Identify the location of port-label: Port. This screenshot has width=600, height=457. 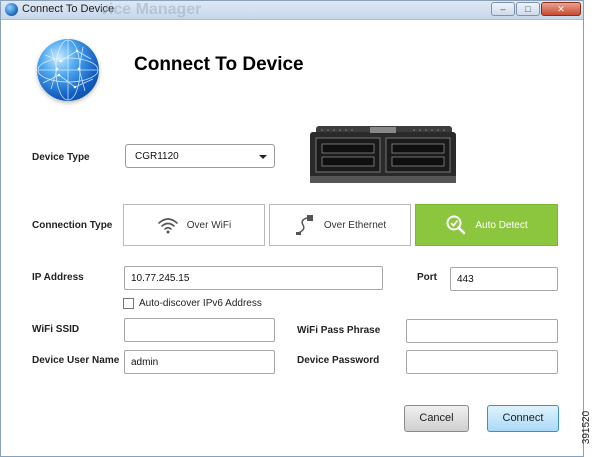
(427, 277).